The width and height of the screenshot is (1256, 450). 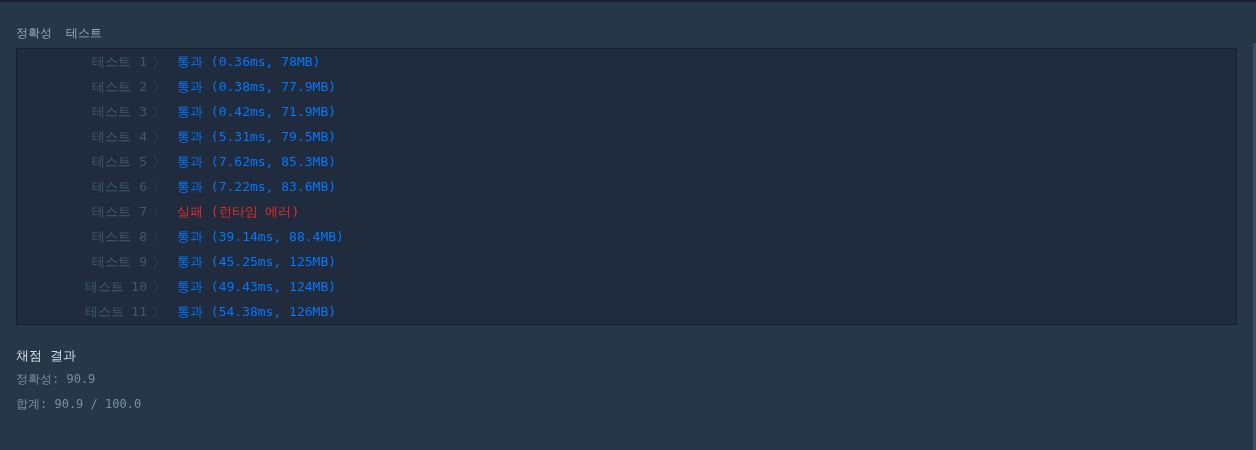 What do you see at coordinates (257, 161) in the screenshot?
I see `test-result: 통과 (7.62ms, 85.3MB)` at bounding box center [257, 161].